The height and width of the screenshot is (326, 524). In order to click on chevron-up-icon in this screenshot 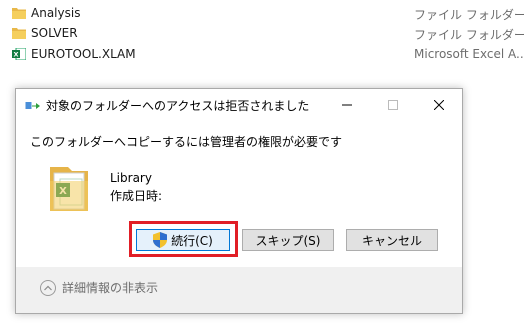, I will do `click(48, 287)`.